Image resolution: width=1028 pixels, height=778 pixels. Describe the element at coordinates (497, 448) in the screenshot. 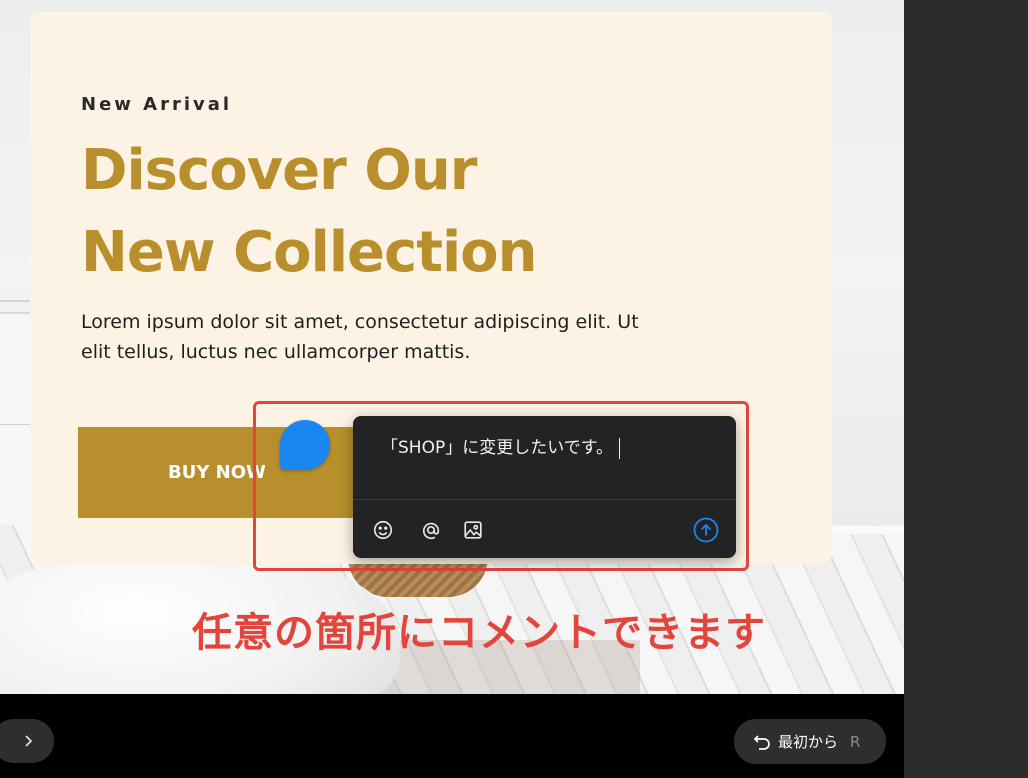

I see `comment-input-text: 「SHOP」に変更したいです。` at that location.